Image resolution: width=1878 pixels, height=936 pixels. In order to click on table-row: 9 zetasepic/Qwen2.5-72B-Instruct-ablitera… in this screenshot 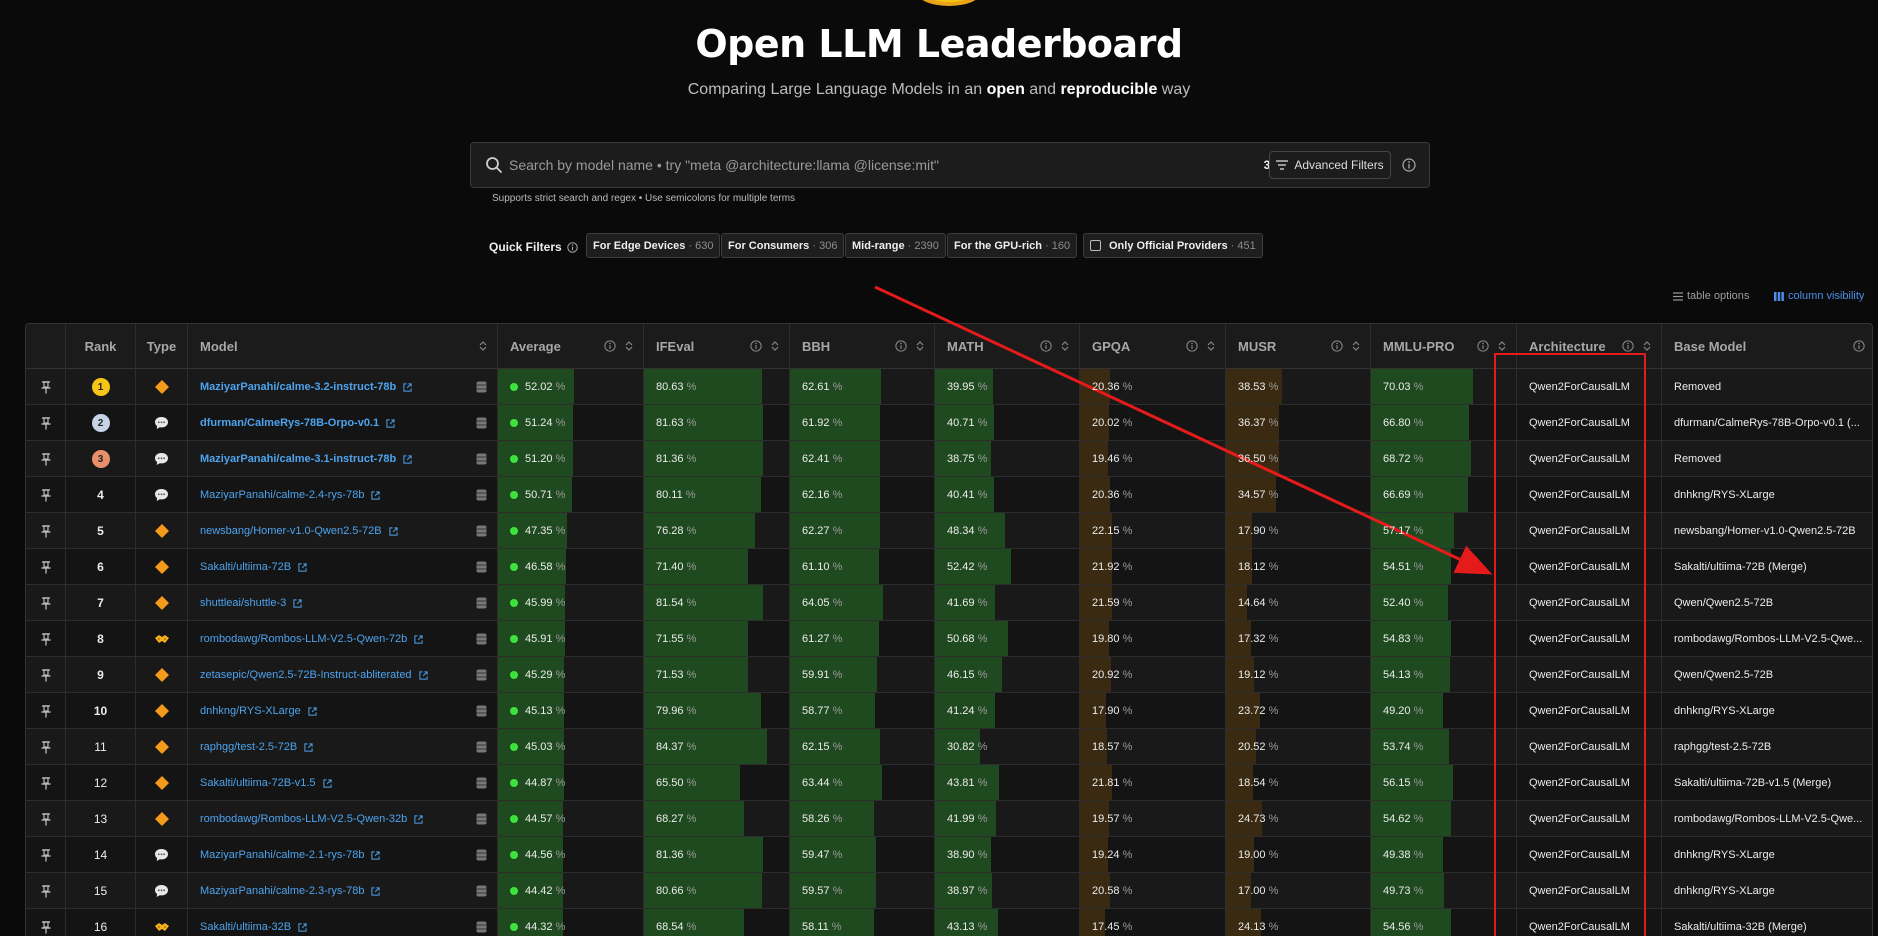, I will do `click(949, 675)`.